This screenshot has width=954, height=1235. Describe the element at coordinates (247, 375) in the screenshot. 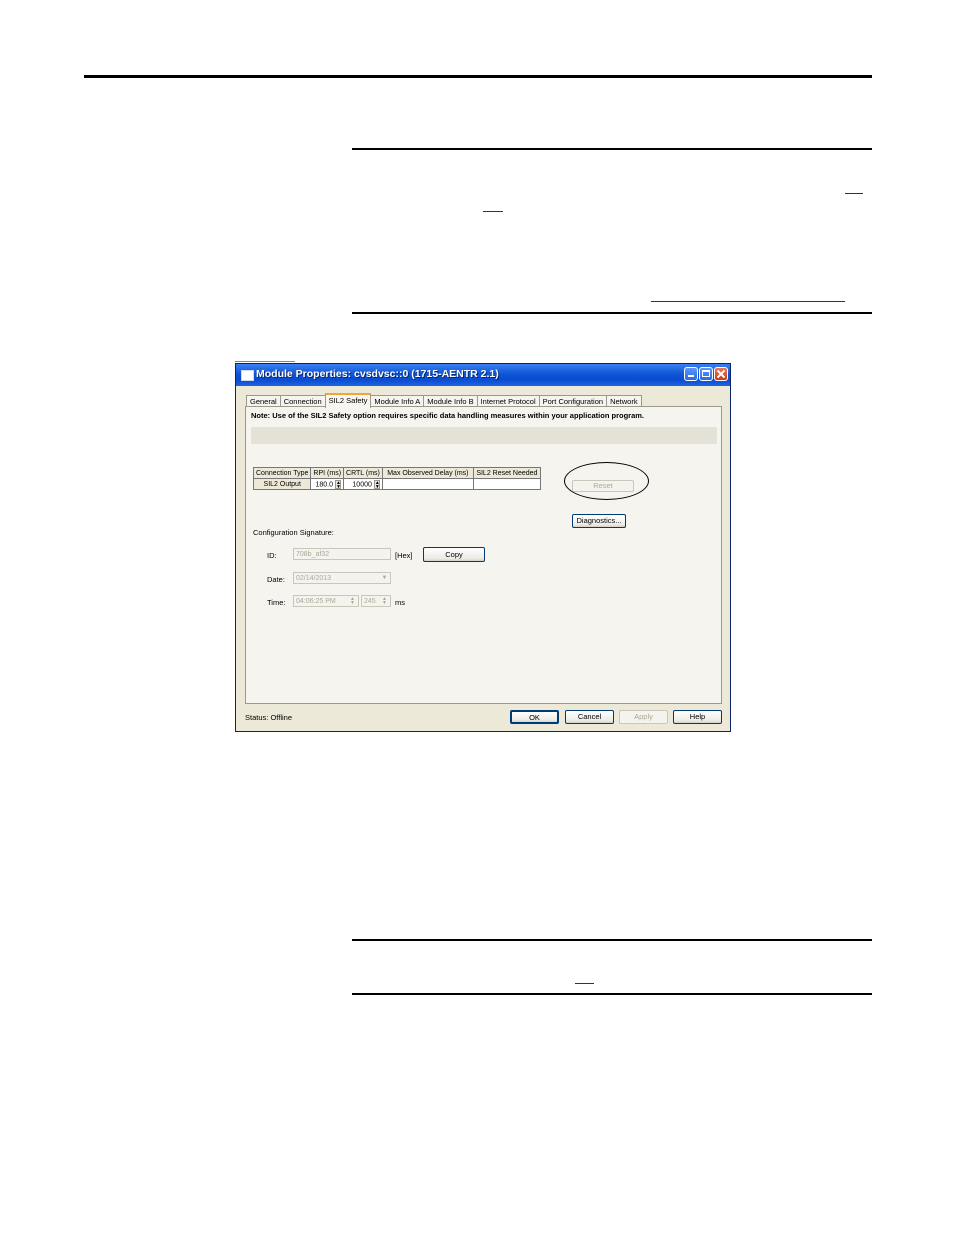

I see `window-icon` at that location.